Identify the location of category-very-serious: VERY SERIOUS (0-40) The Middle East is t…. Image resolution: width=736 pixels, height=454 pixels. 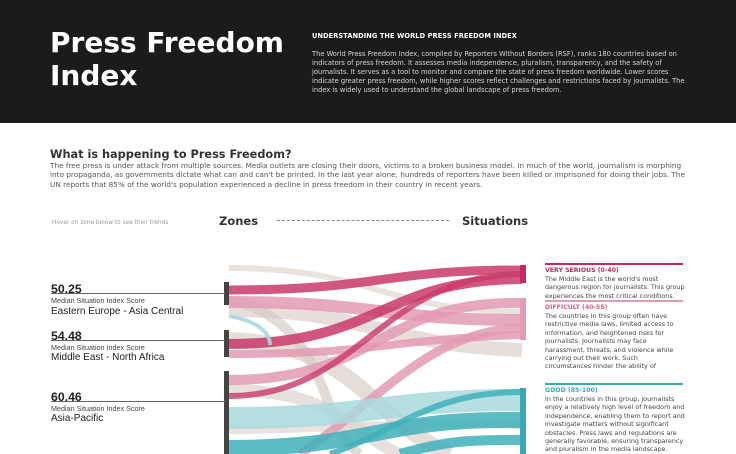
(615, 281).